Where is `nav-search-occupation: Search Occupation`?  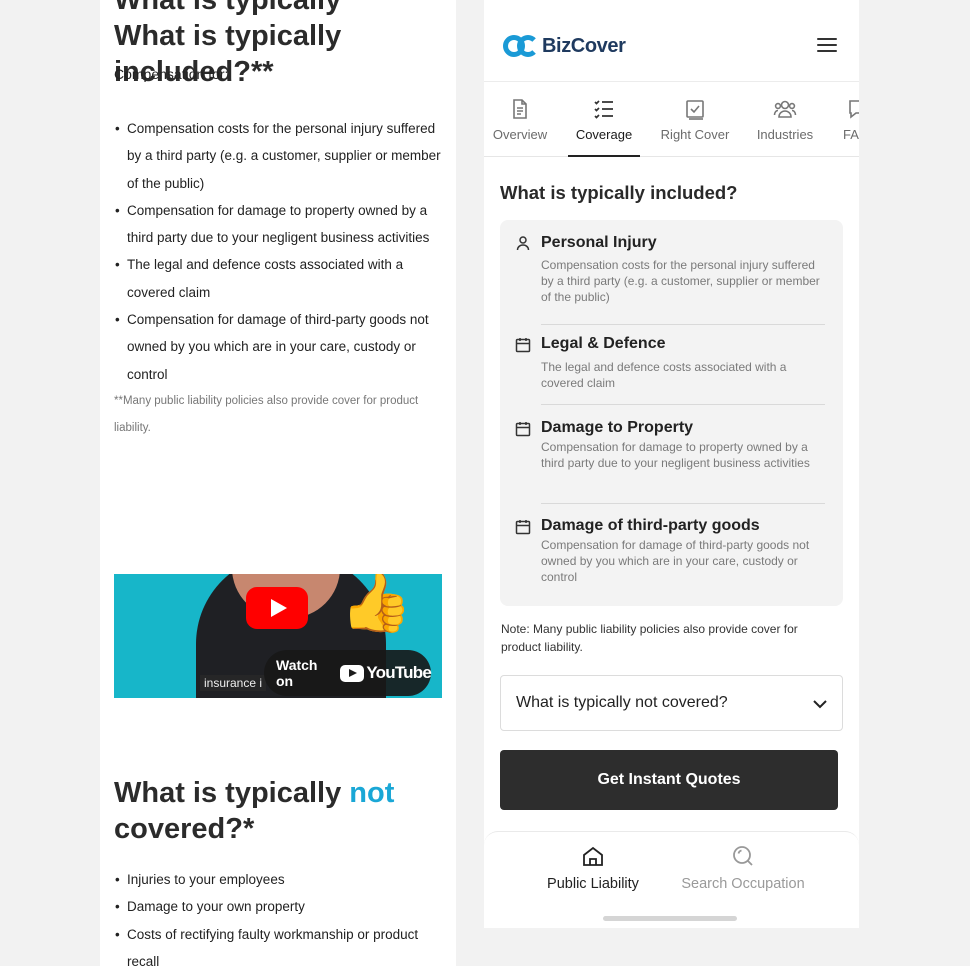
nav-search-occupation: Search Occupation is located at coordinates (743, 862).